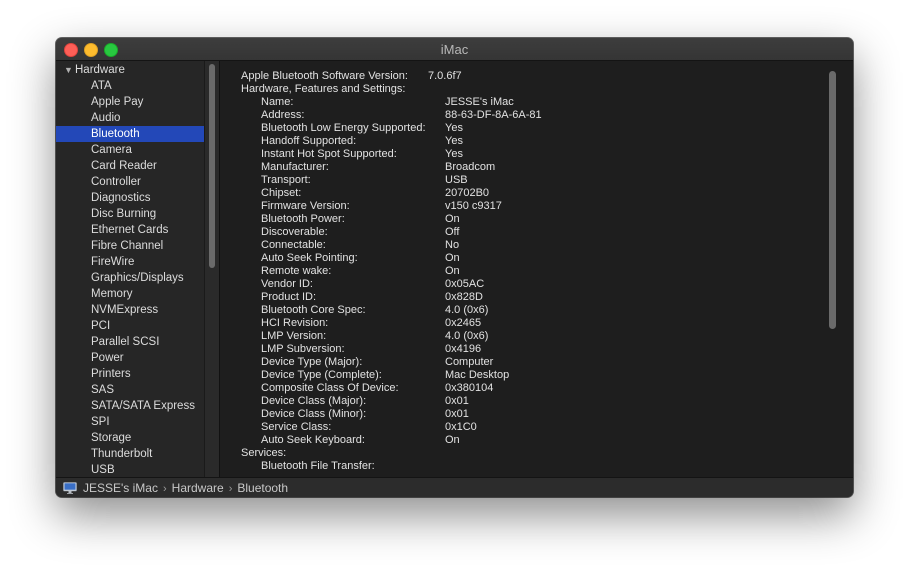  Describe the element at coordinates (262, 488) in the screenshot. I see `breadcrumb-item: Bluetooth` at that location.